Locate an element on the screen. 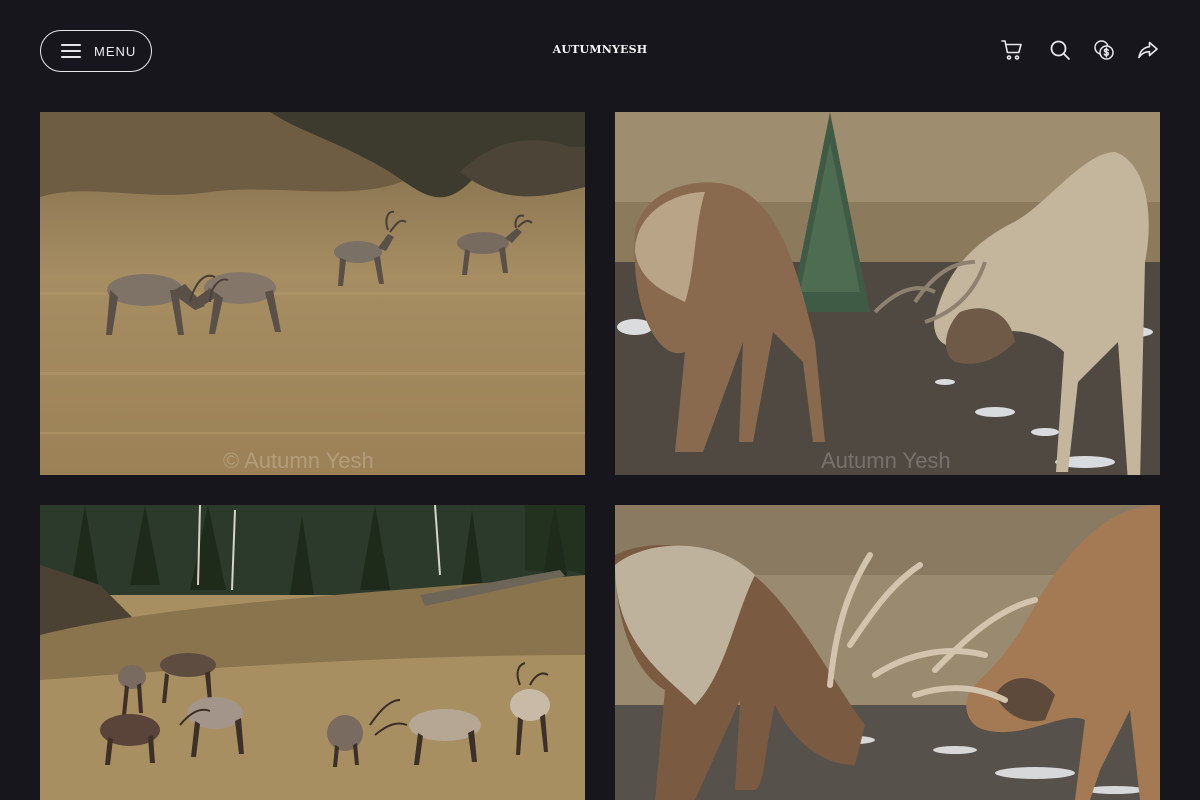 The width and height of the screenshot is (1200, 800). menu-label: MENU is located at coordinates (115, 51).